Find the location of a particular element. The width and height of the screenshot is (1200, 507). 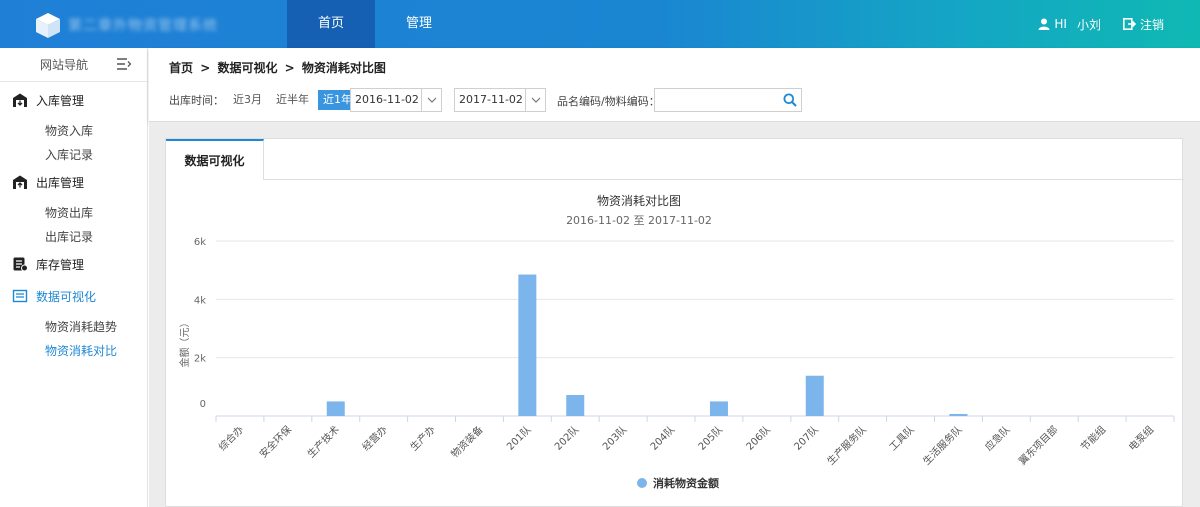

bar-202队 is located at coordinates (575, 405).